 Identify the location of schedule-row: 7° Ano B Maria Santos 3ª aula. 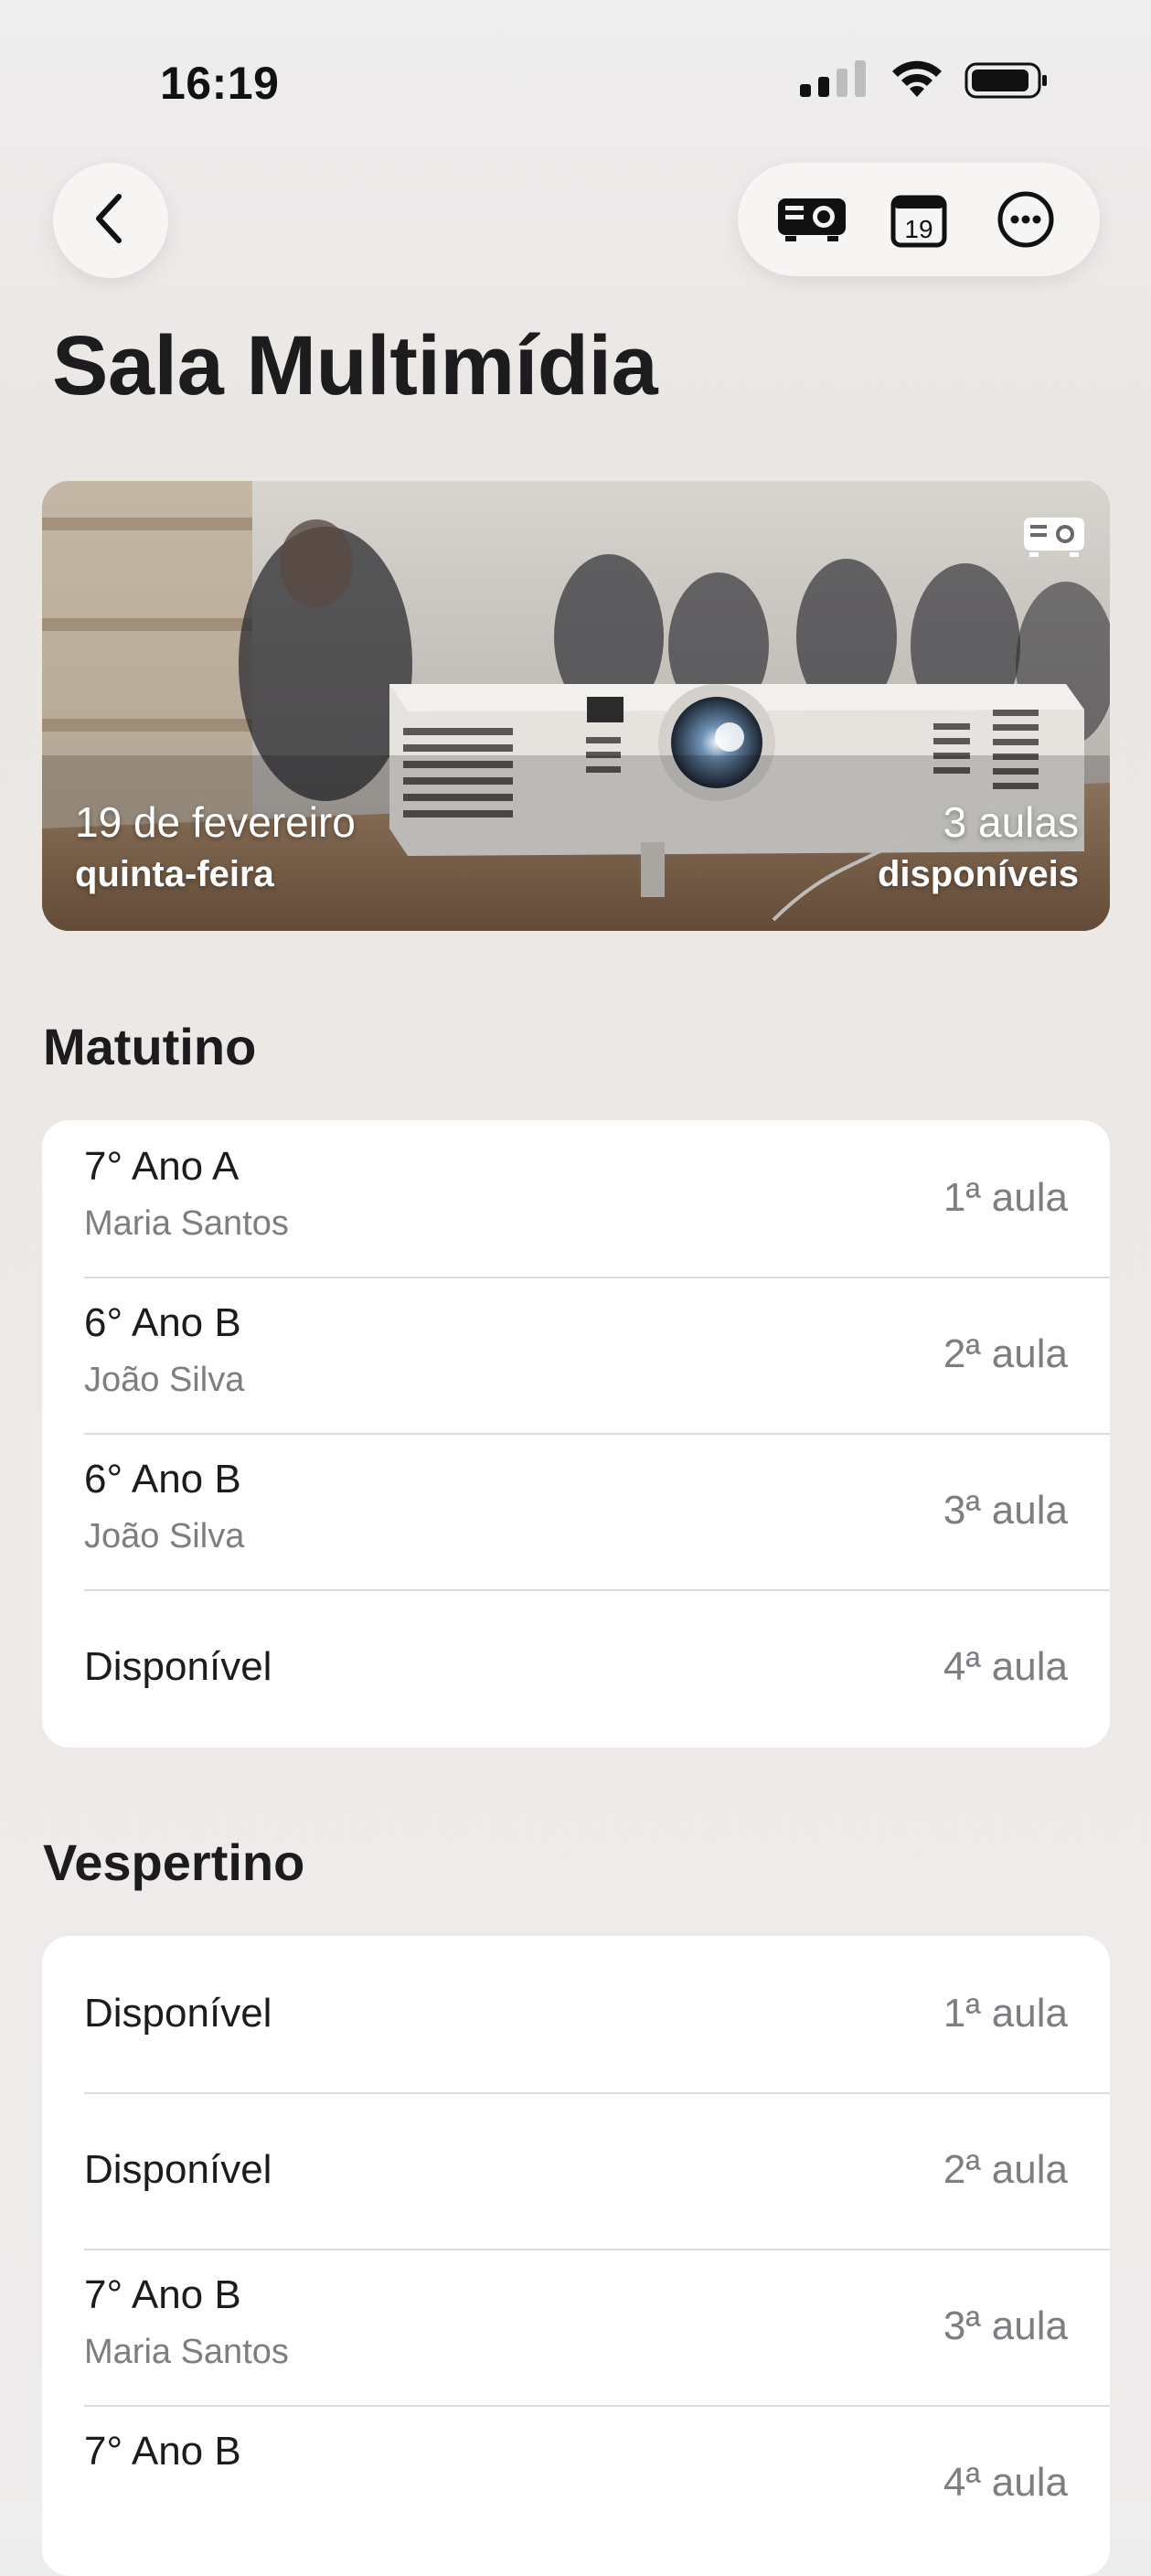
(576, 2327).